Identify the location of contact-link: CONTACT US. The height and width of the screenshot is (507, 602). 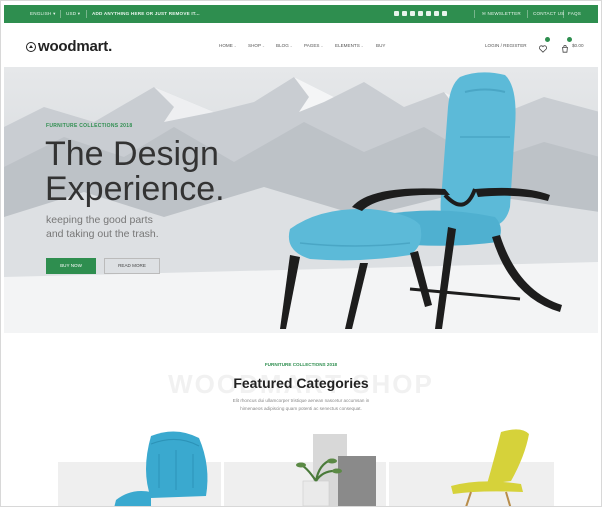
(548, 14).